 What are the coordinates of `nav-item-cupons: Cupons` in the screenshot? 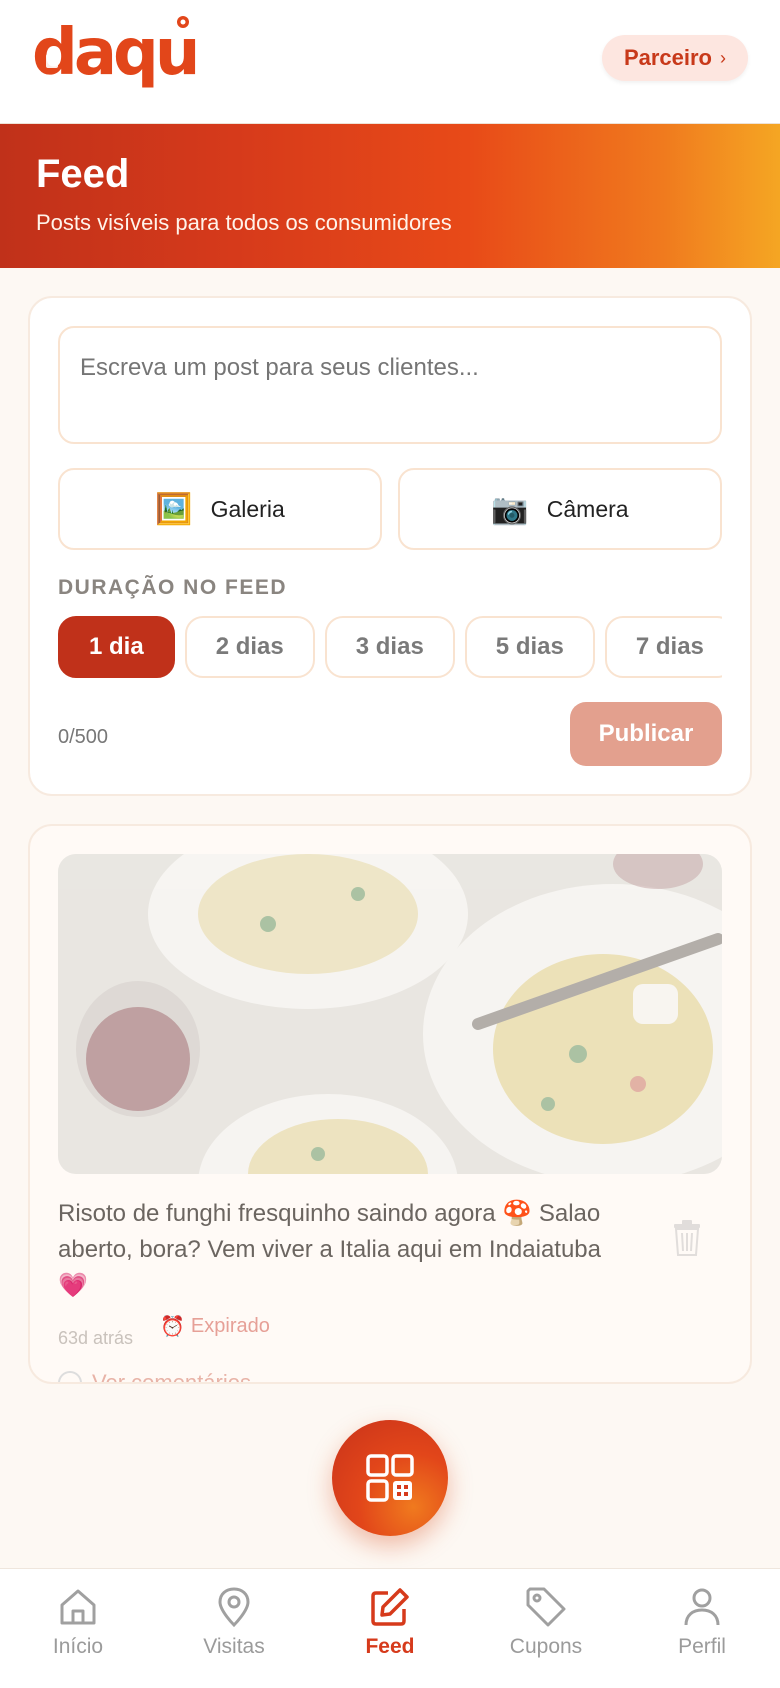 It's located at (546, 1633).